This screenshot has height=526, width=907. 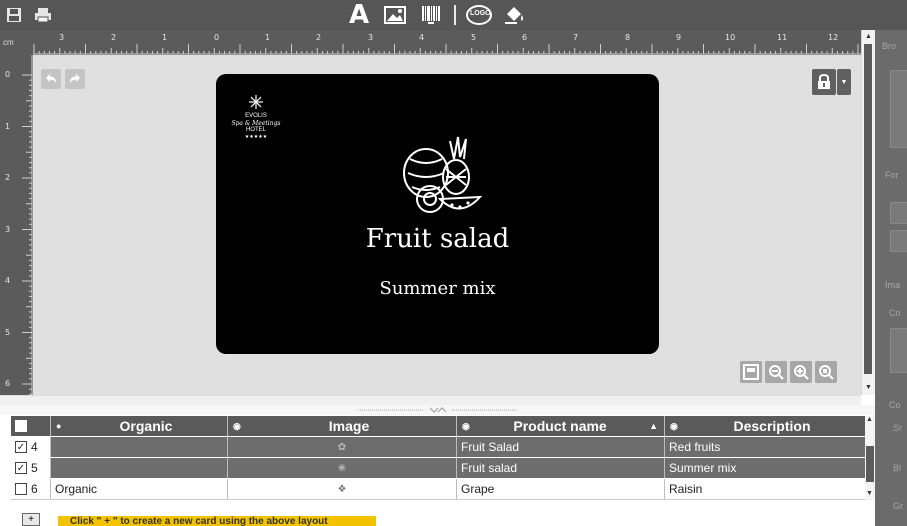 I want to click on row-number: 4, so click(x=34, y=447).